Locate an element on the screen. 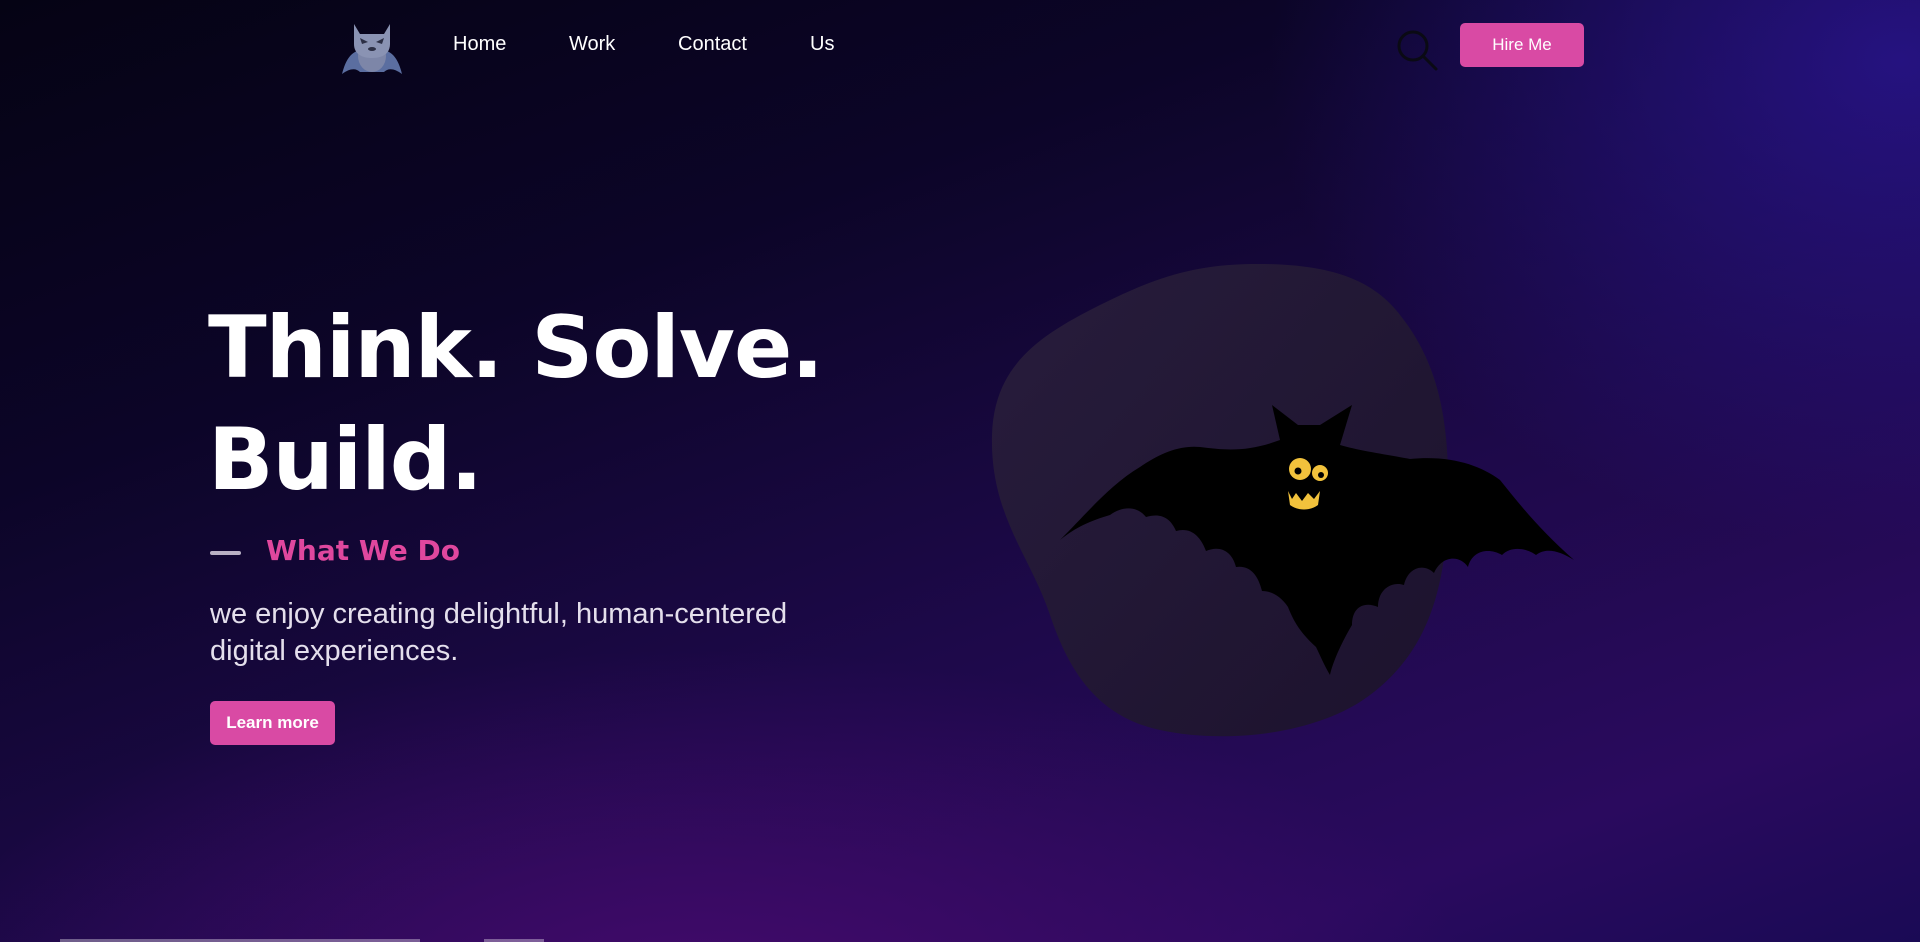  nav-link-us: Us is located at coordinates (822, 44).